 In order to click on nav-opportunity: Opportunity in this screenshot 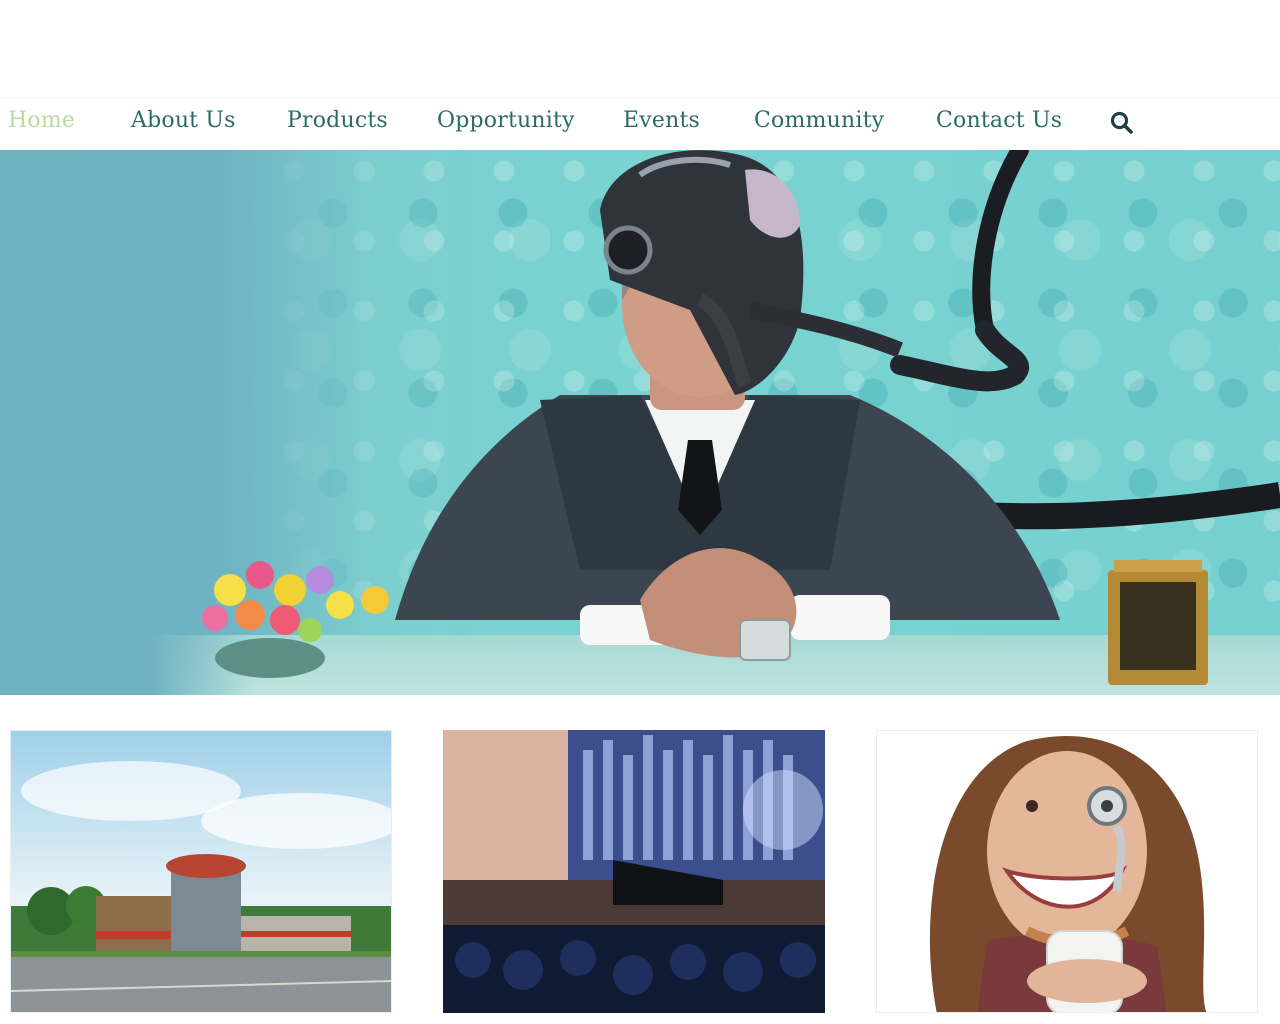, I will do `click(506, 120)`.